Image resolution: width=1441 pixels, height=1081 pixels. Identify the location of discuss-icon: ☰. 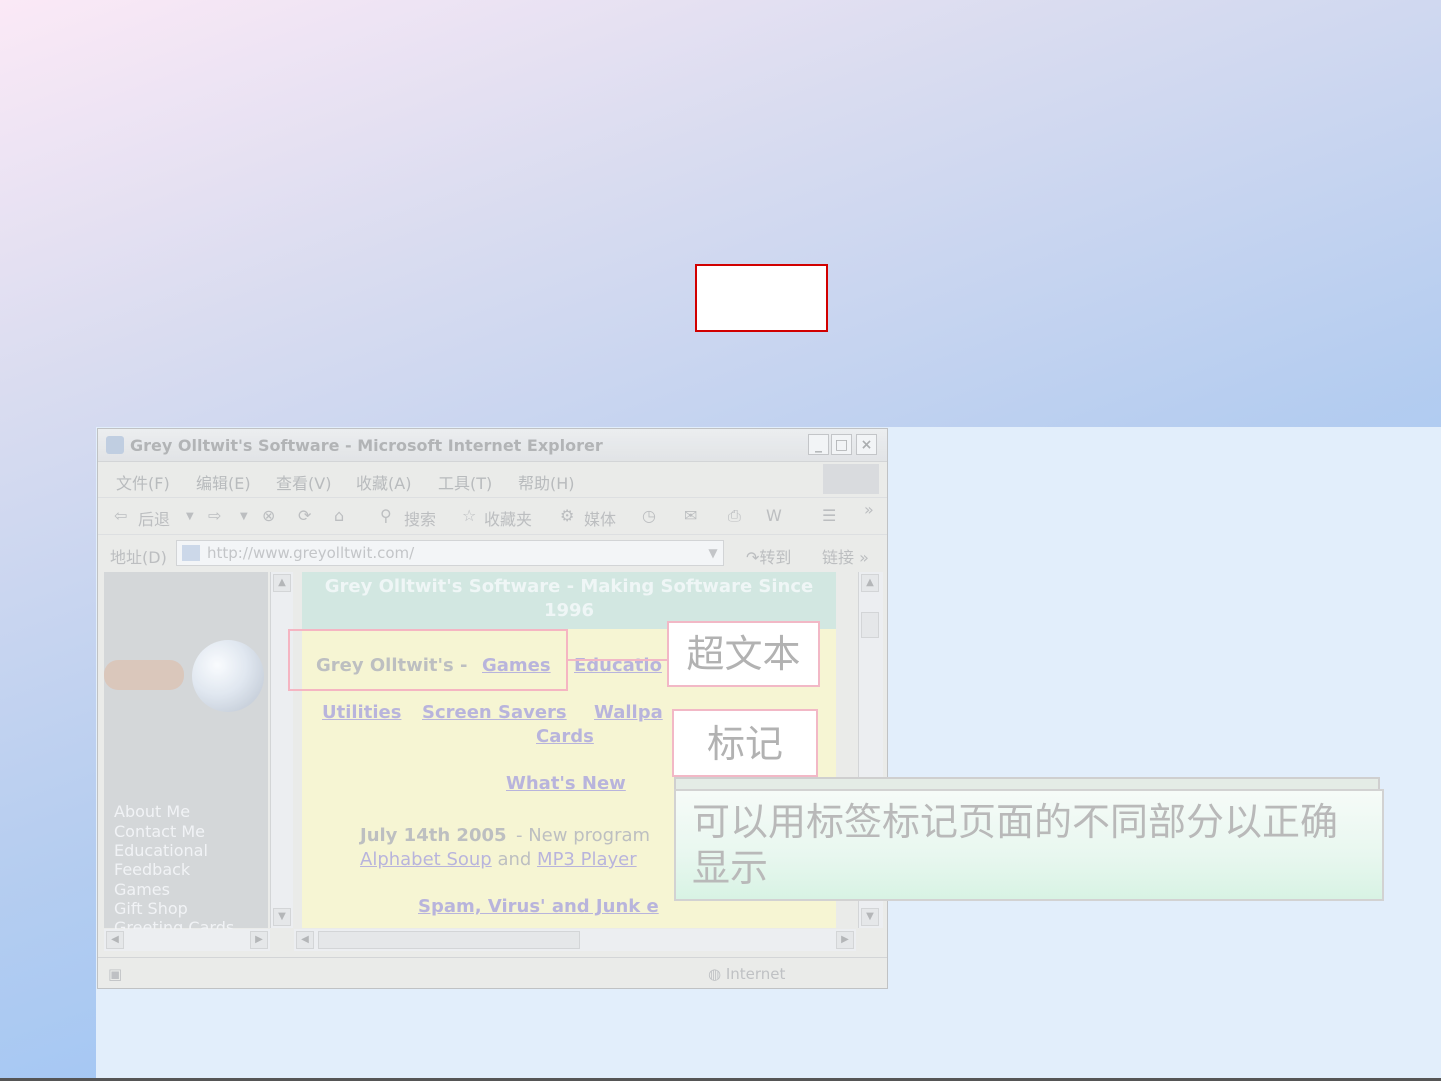
(829, 515).